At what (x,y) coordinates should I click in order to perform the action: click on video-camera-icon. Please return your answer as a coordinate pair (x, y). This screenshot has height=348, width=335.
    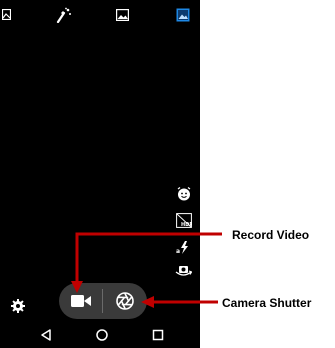
    Looking at the image, I should click on (81, 301).